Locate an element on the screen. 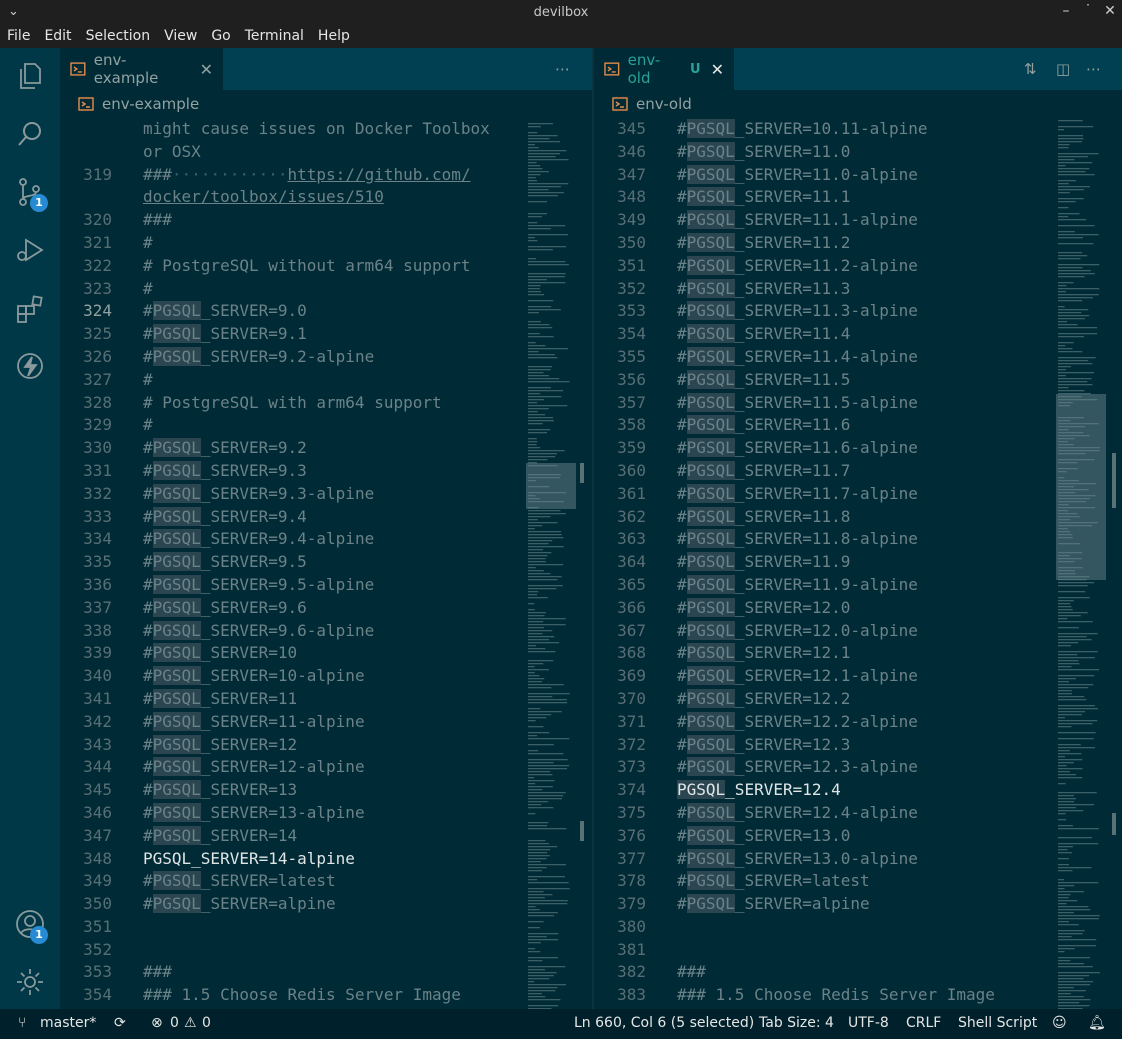 The height and width of the screenshot is (1039, 1122). cursor-position: Ln 660, Col 6 (5 selected) is located at coordinates (664, 1023).